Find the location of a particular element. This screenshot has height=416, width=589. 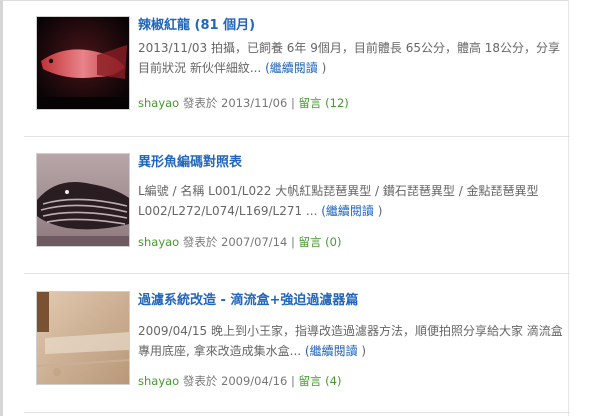

post-title-text: 異形魚編碼對照表 is located at coordinates (190, 162).